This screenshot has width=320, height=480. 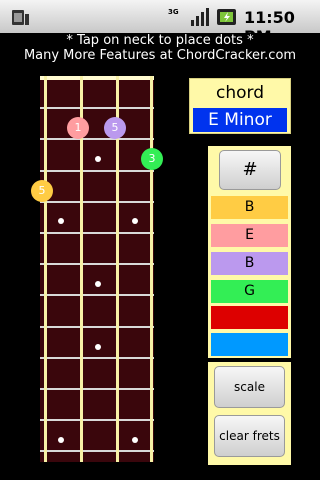 What do you see at coordinates (160, 40) in the screenshot?
I see `tap-hint: * Tap on neck to place dots *` at bounding box center [160, 40].